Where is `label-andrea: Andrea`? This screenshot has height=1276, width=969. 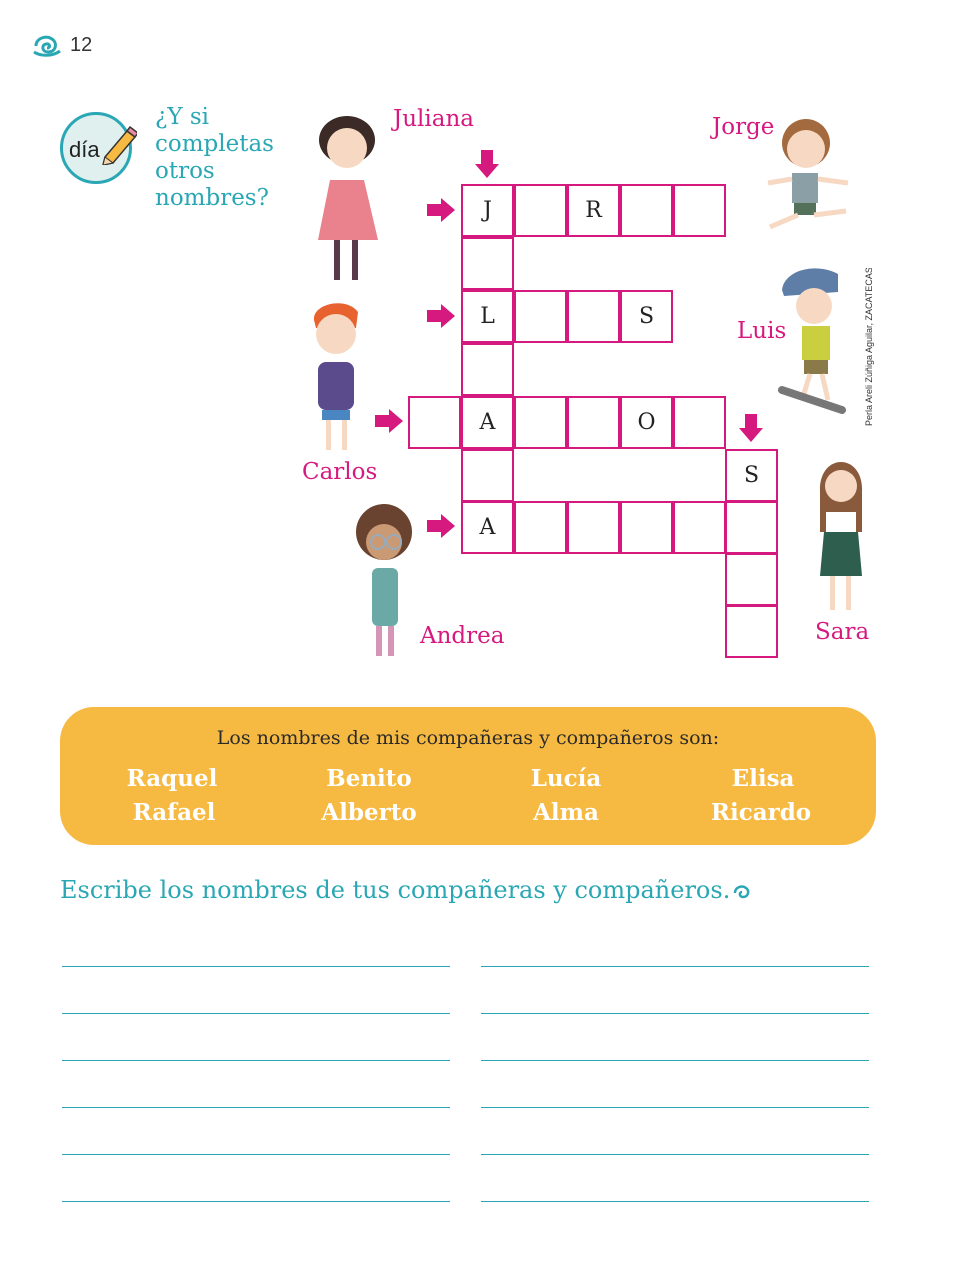
label-andrea: Andrea is located at coordinates (462, 636).